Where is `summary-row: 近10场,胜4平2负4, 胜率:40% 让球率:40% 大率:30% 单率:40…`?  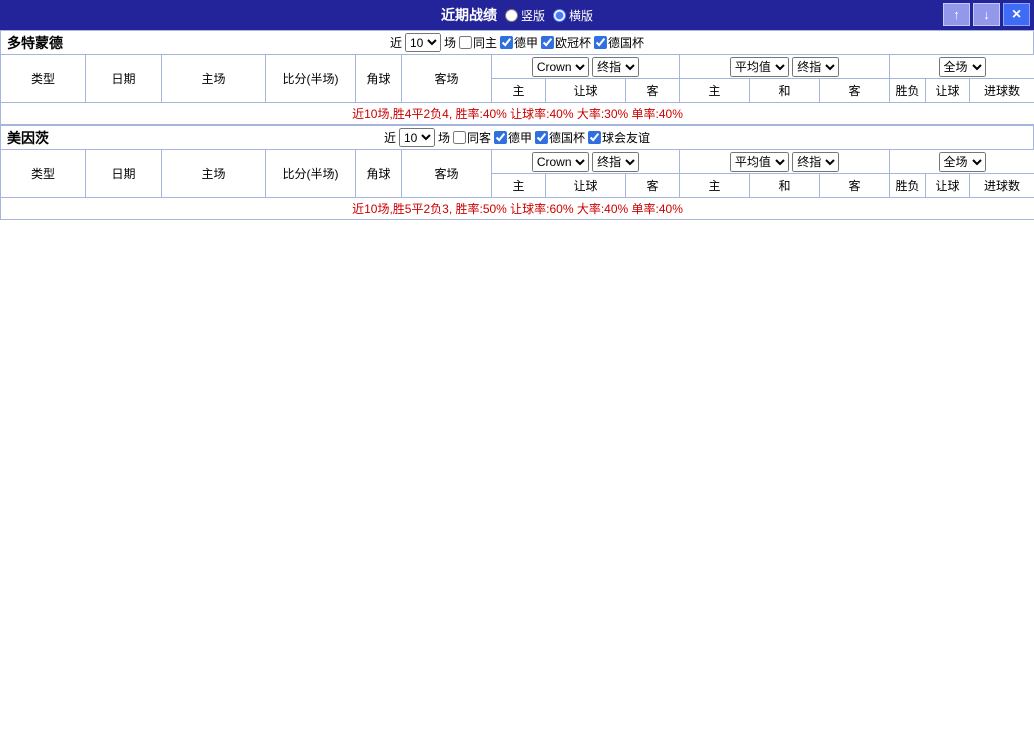 summary-row: 近10场,胜4平2负4, 胜率:40% 让球率:40% 大率:30% 单率:40… is located at coordinates (517, 113).